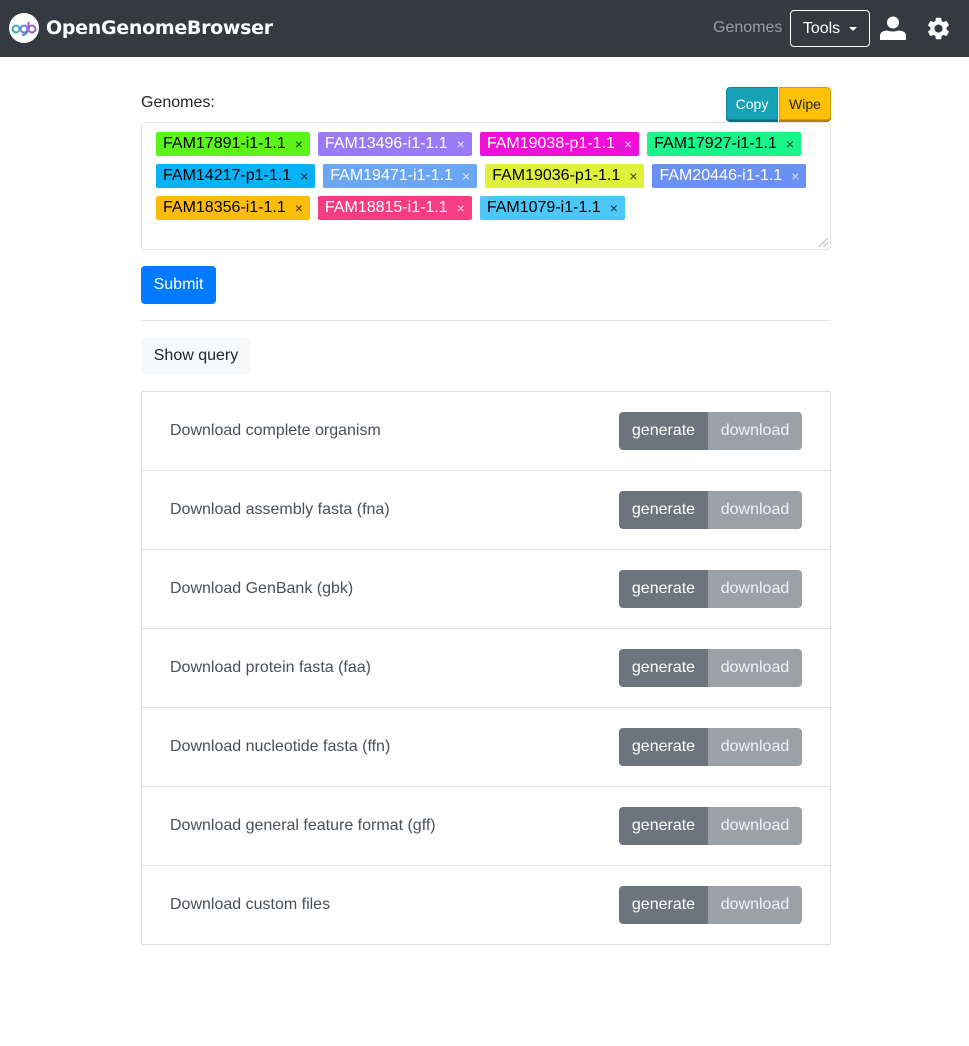 This screenshot has height=1046, width=969. What do you see at coordinates (938, 31) in the screenshot?
I see `gear-icon` at bounding box center [938, 31].